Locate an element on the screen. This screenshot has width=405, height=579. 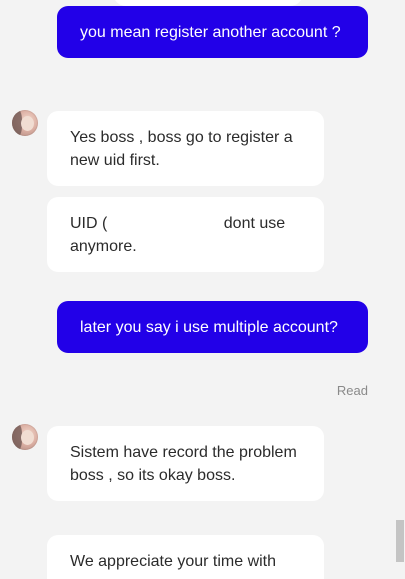
message-incoming: UID ( dont use anymore. is located at coordinates (185, 234).